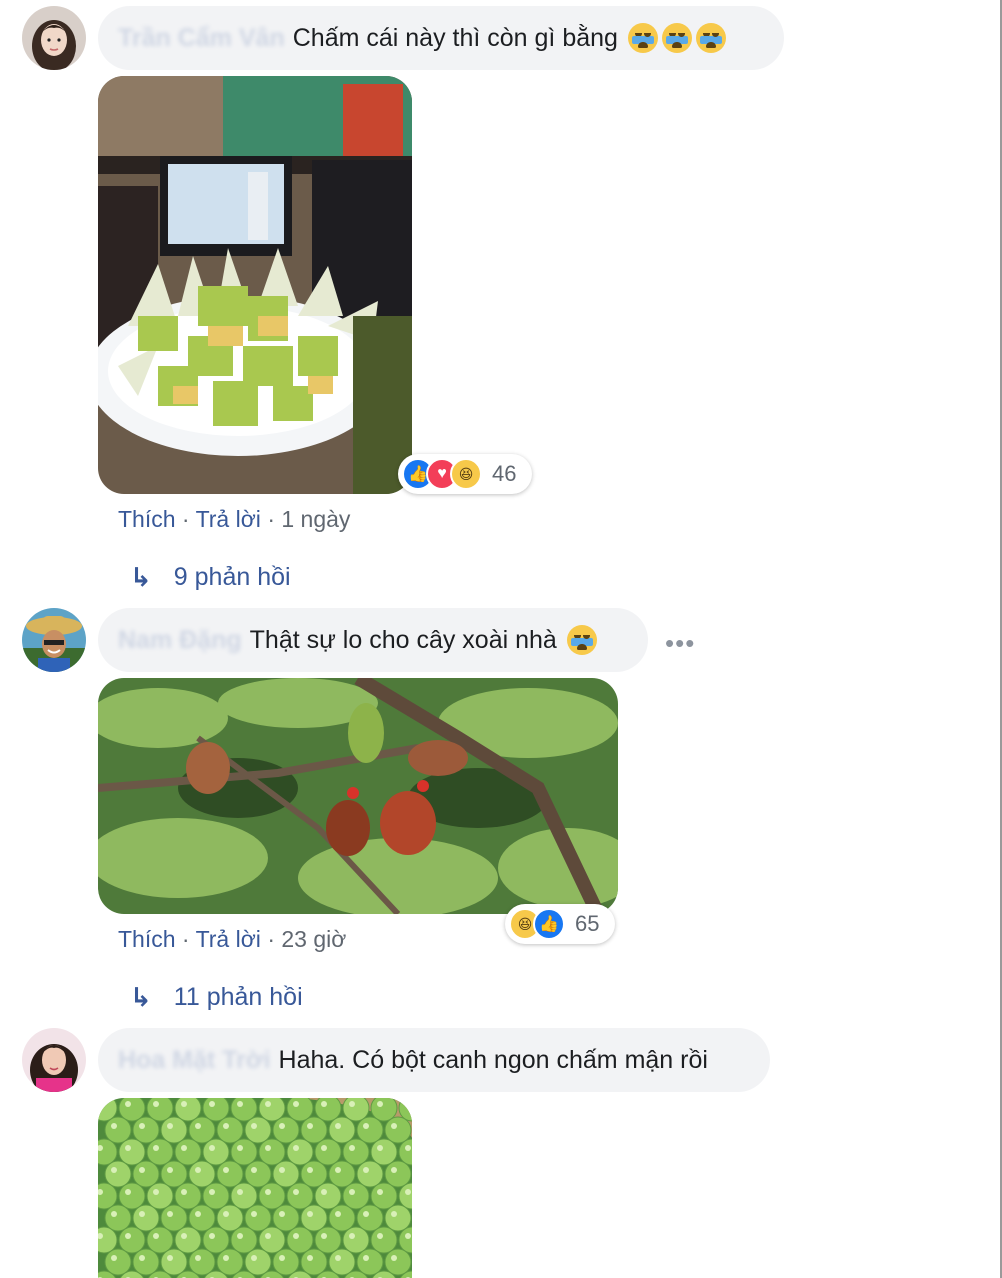 This screenshot has width=1002, height=1278. Describe the element at coordinates (549, 924) in the screenshot. I see `like-reaction-icon: 👍` at that location.